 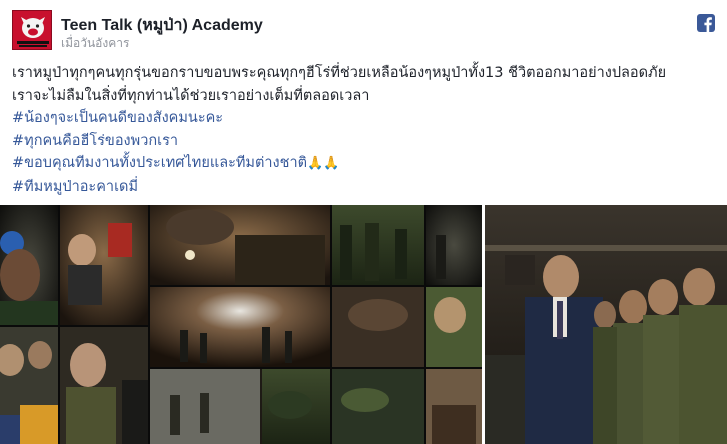 What do you see at coordinates (364, 118) in the screenshot?
I see `hashtag-link-1: #น้องๆจะเป็นคนดีของสังคมนะคะ` at bounding box center [364, 118].